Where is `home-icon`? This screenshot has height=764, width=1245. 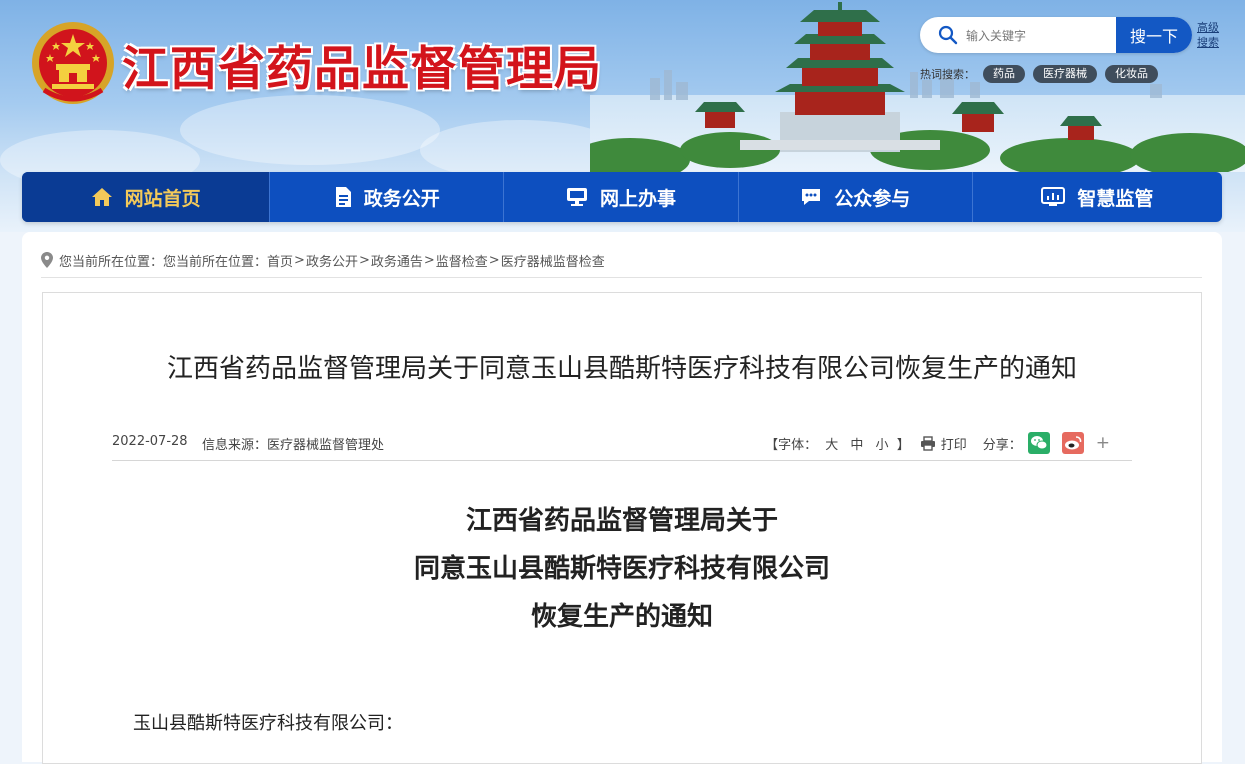 home-icon is located at coordinates (101, 197).